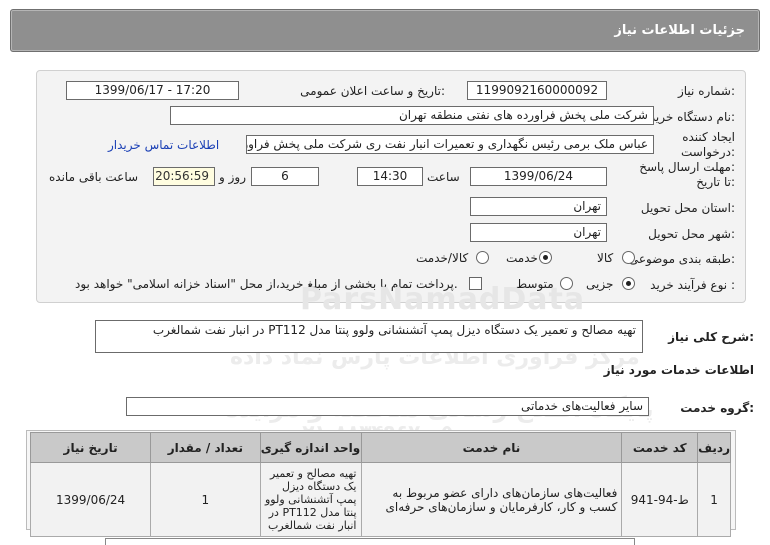 The width and height of the screenshot is (770, 545). I want to click on cell-qty: 1, so click(205, 499).